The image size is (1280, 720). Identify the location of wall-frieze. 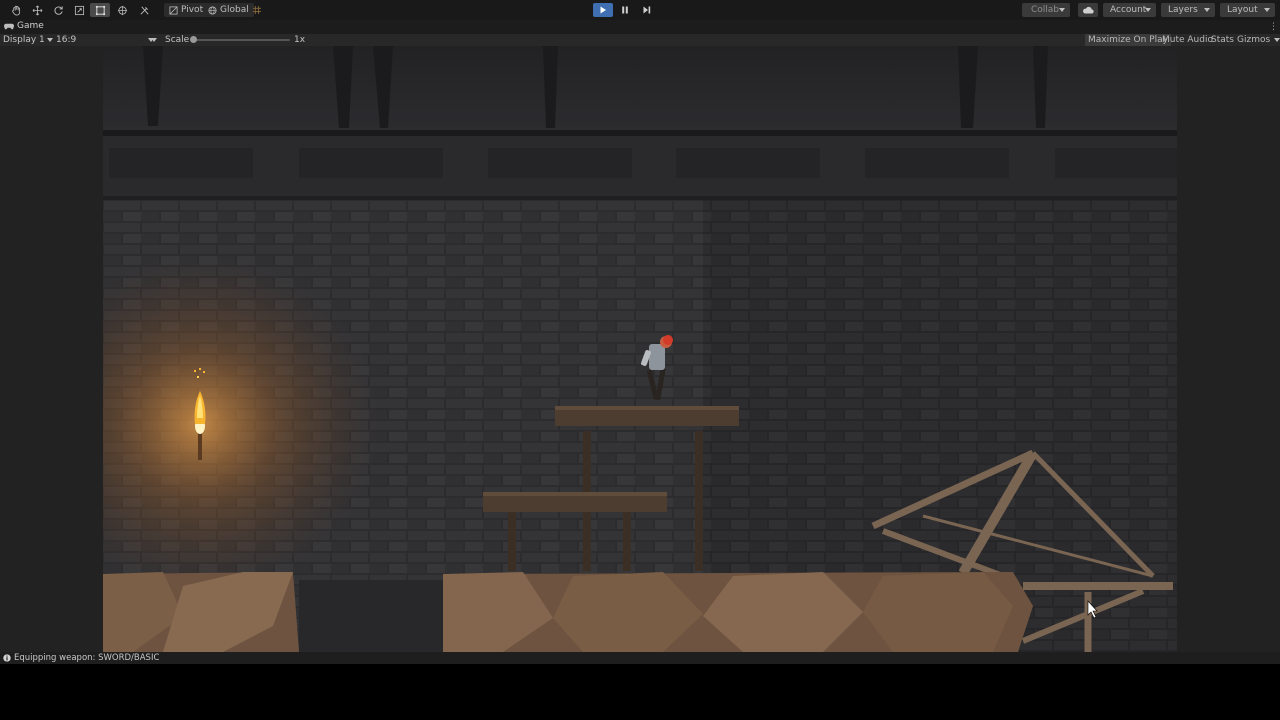
(640, 166).